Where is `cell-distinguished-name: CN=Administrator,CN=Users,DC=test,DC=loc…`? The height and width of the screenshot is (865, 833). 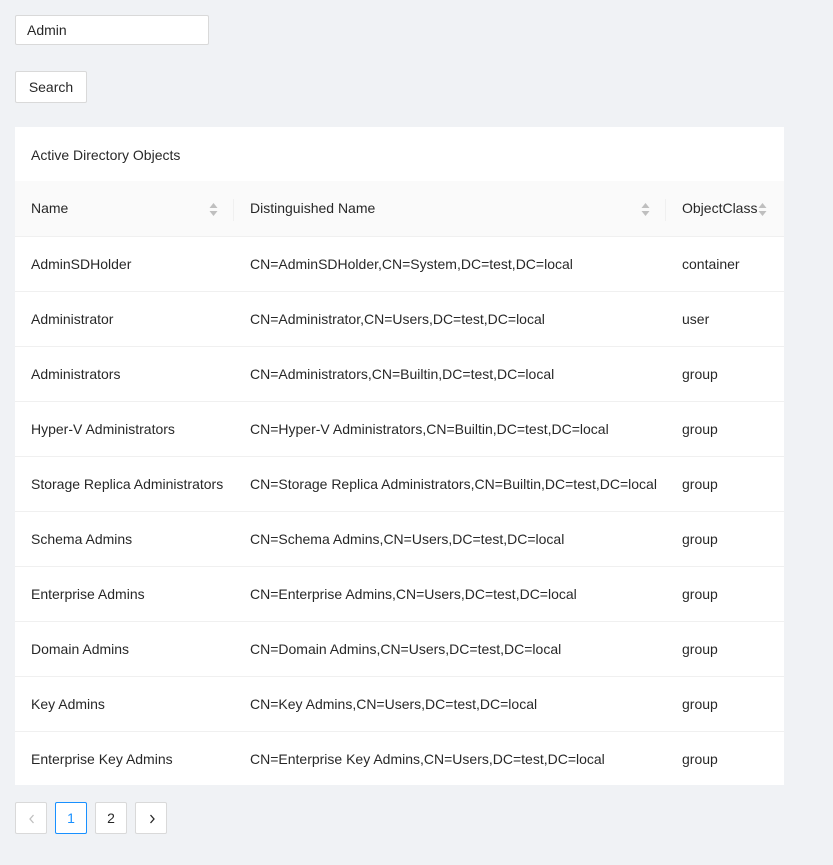
cell-distinguished-name: CN=Administrator,CN=Users,DC=test,DC=loc… is located at coordinates (450, 319).